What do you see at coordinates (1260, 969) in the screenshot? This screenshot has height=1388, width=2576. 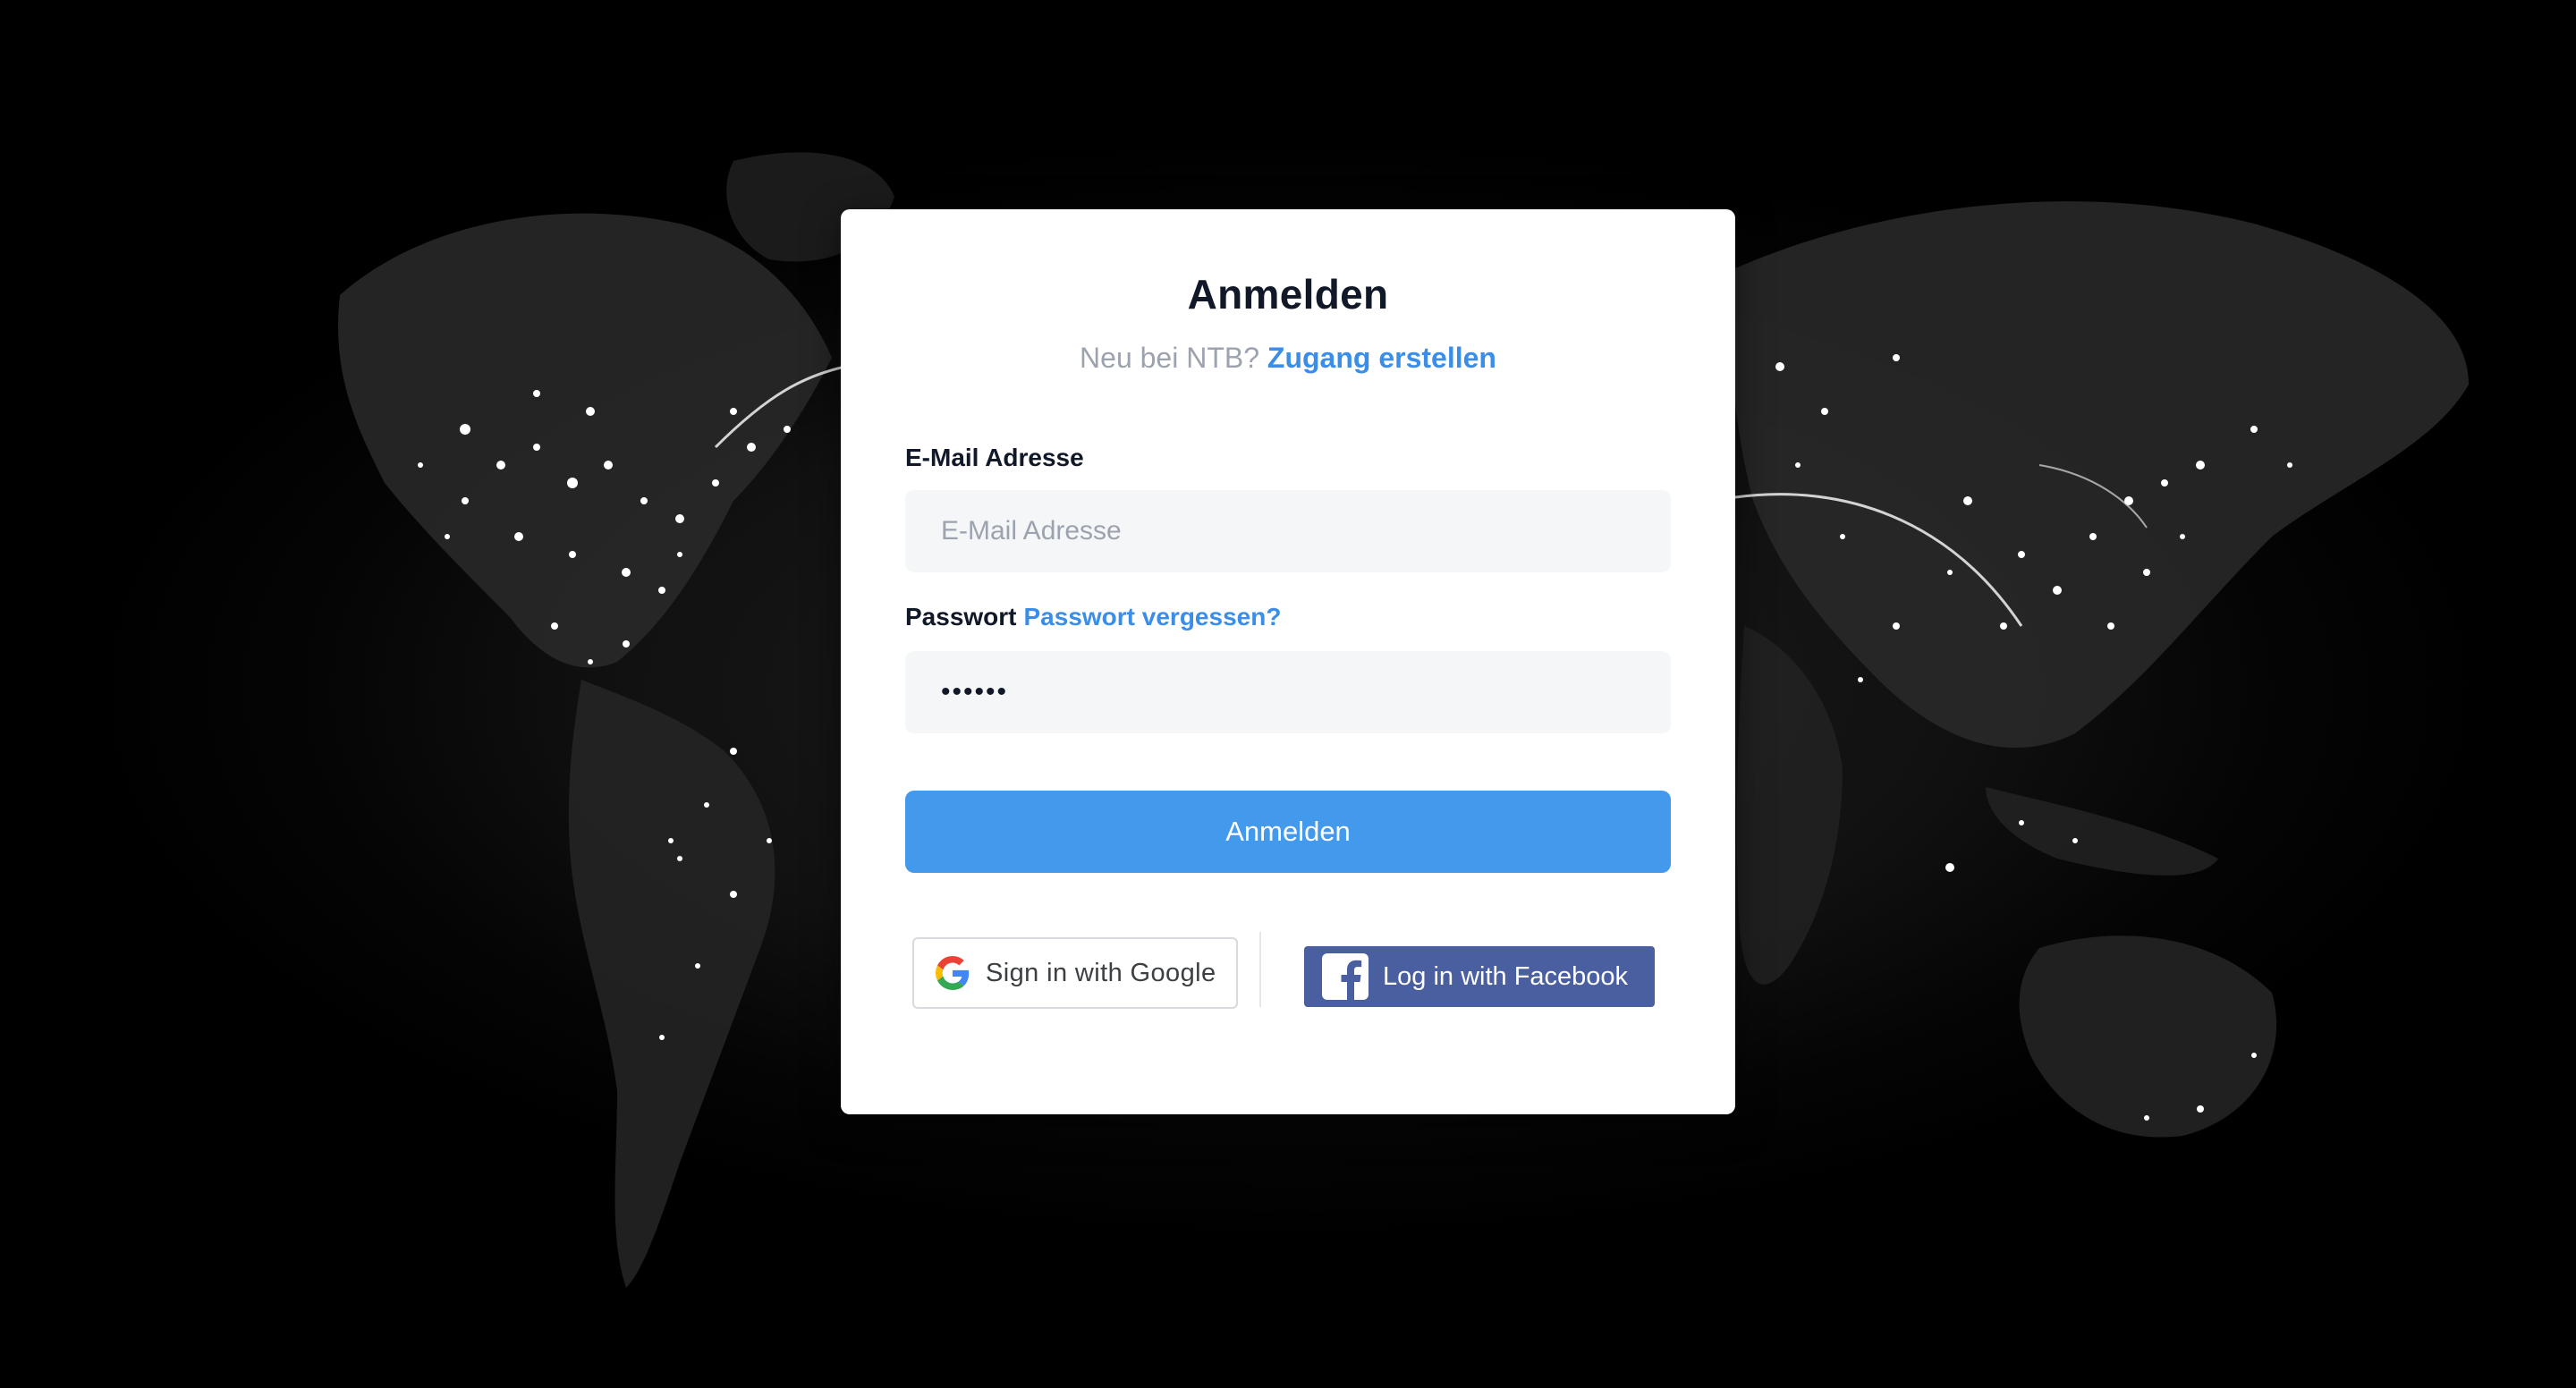 I see `social-divider` at bounding box center [1260, 969].